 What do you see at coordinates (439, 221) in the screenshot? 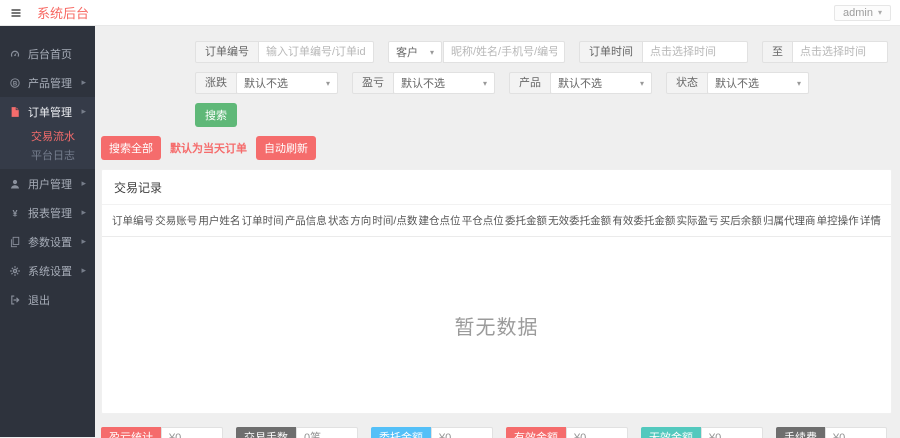
I see `table-column-header: 建仓点位` at bounding box center [439, 221].